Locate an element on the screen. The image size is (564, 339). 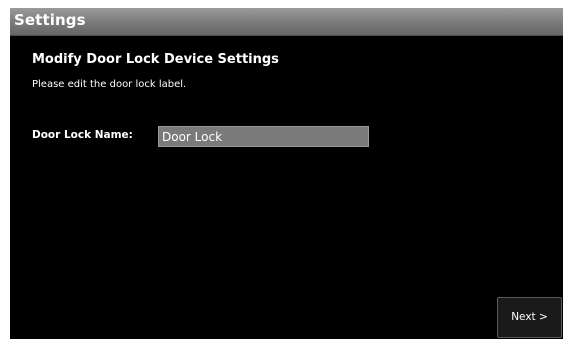
door-lock-name-label: Door Lock Name: is located at coordinates (82, 135).